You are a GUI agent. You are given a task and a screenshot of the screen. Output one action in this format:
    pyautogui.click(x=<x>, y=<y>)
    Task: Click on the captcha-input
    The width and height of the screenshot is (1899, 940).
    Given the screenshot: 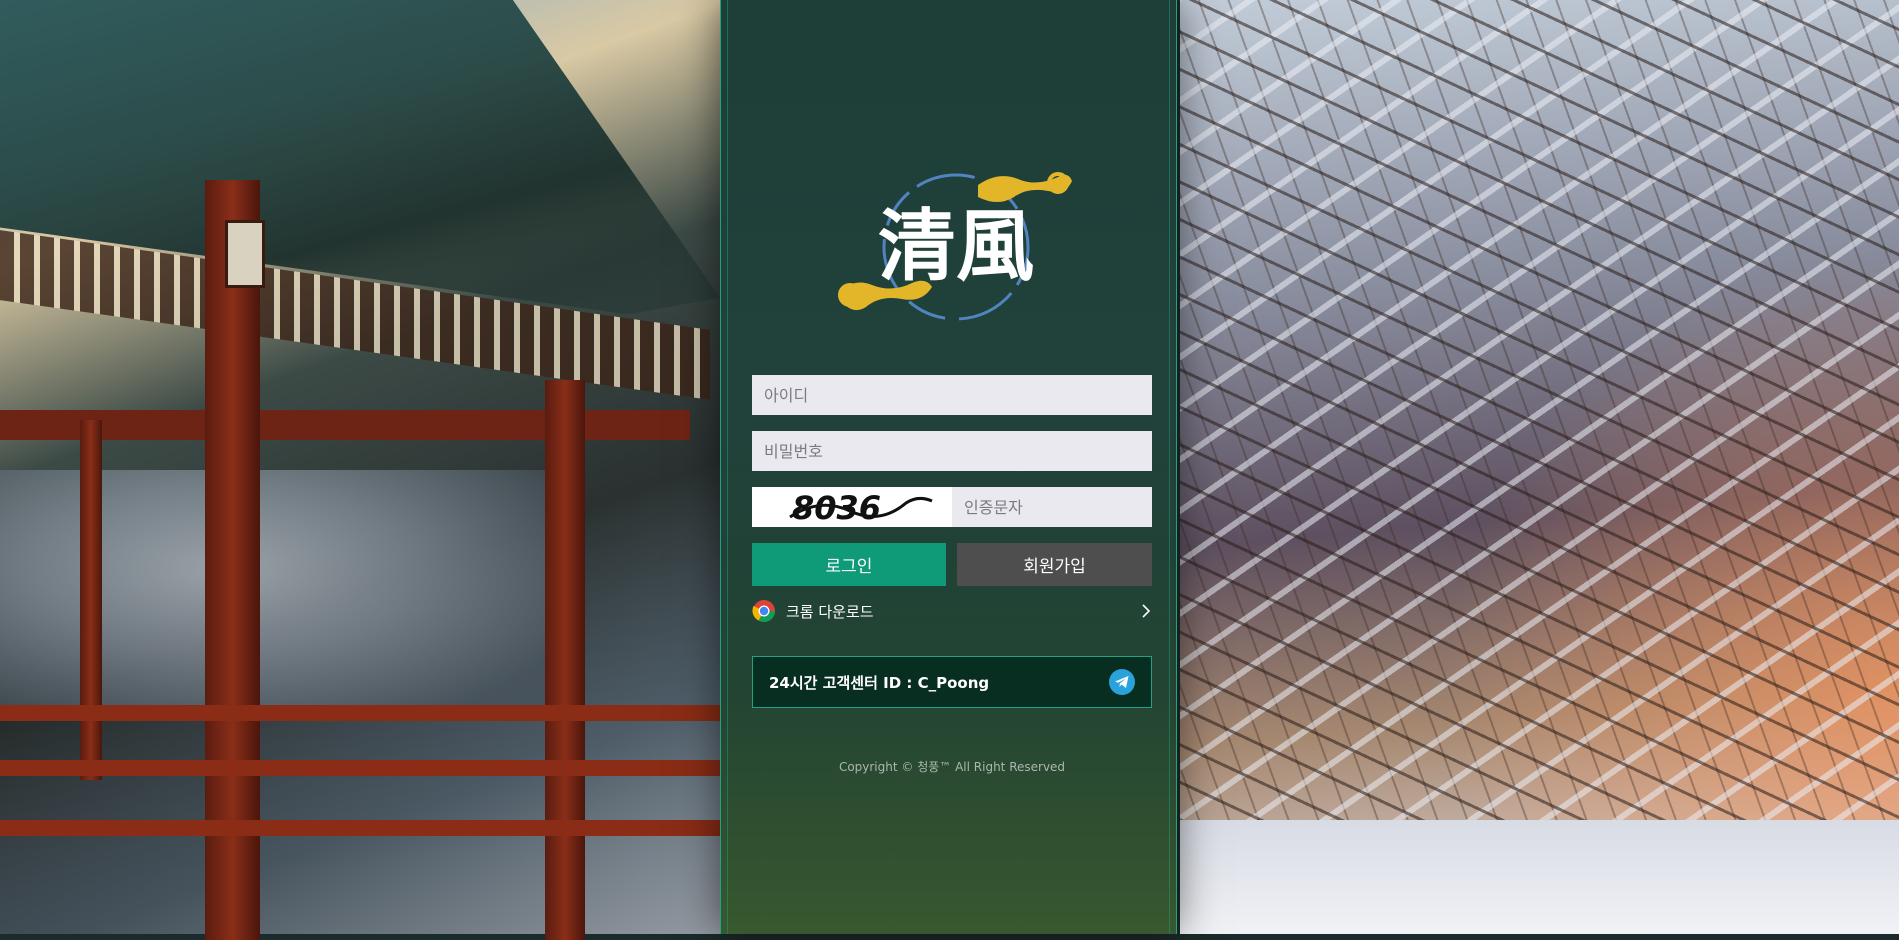 What is the action you would take?
    pyautogui.click(x=1052, y=507)
    